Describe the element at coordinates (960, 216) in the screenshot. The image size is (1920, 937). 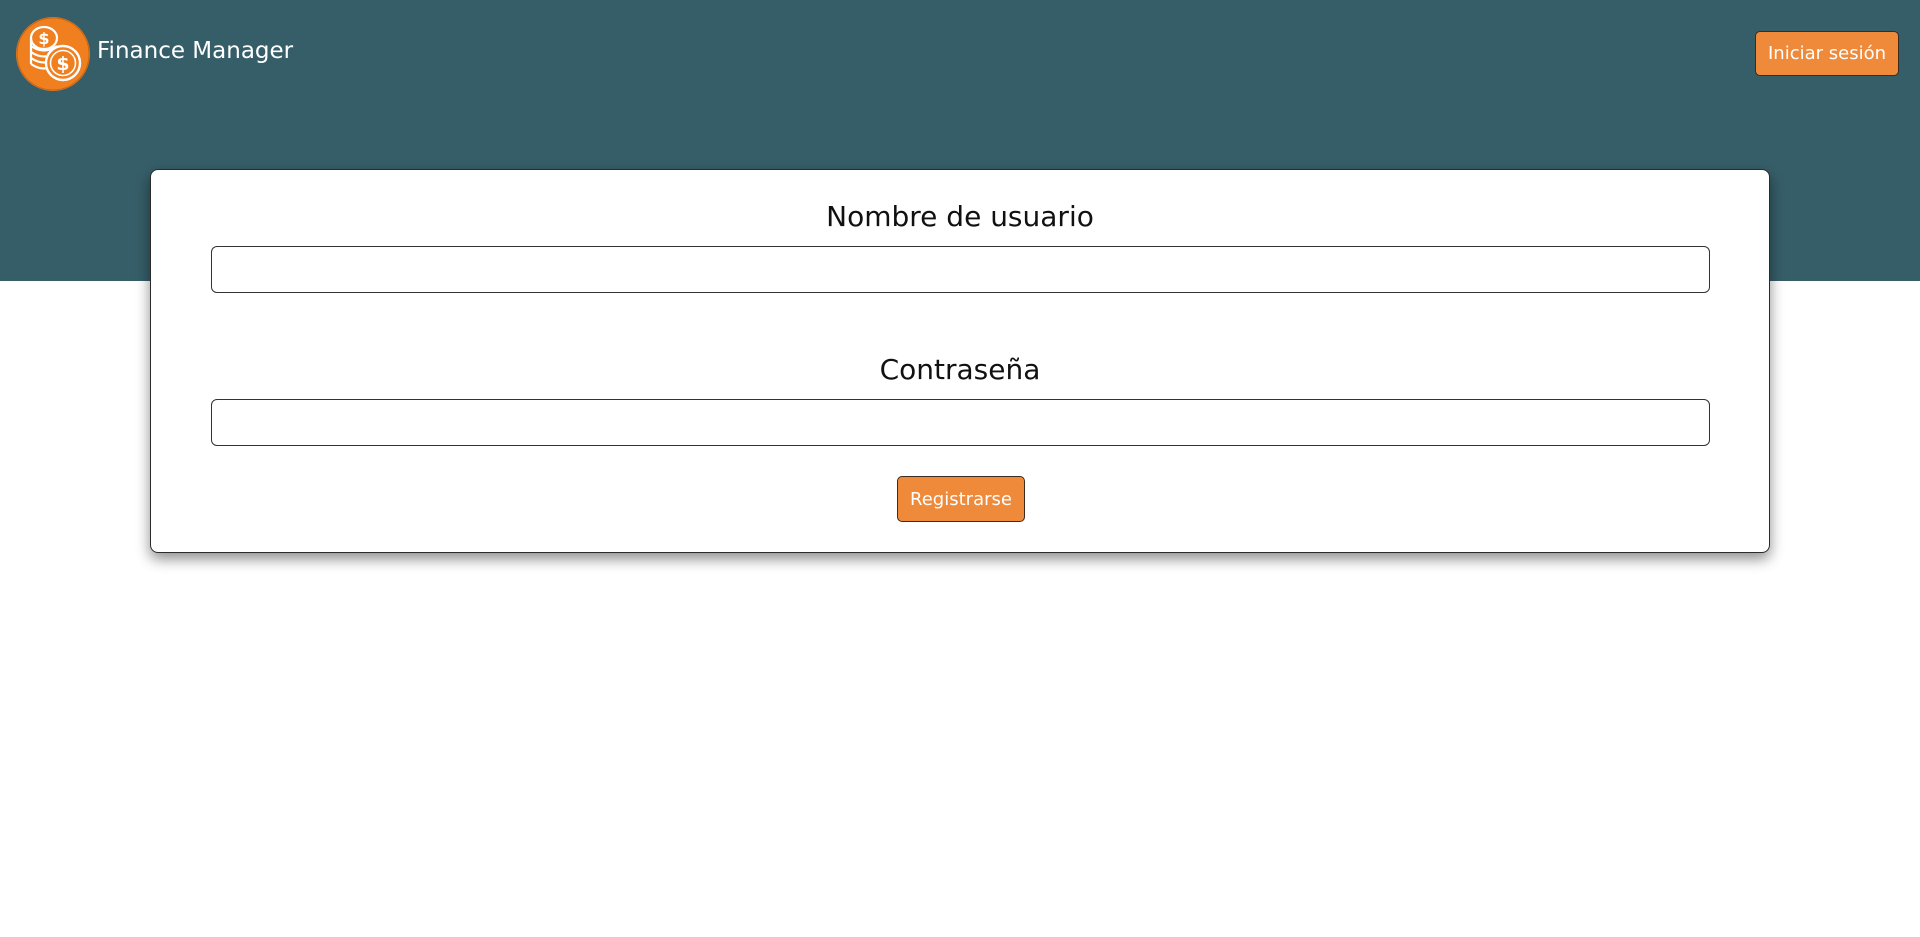
I see `username-label: Nombre de usuario` at that location.